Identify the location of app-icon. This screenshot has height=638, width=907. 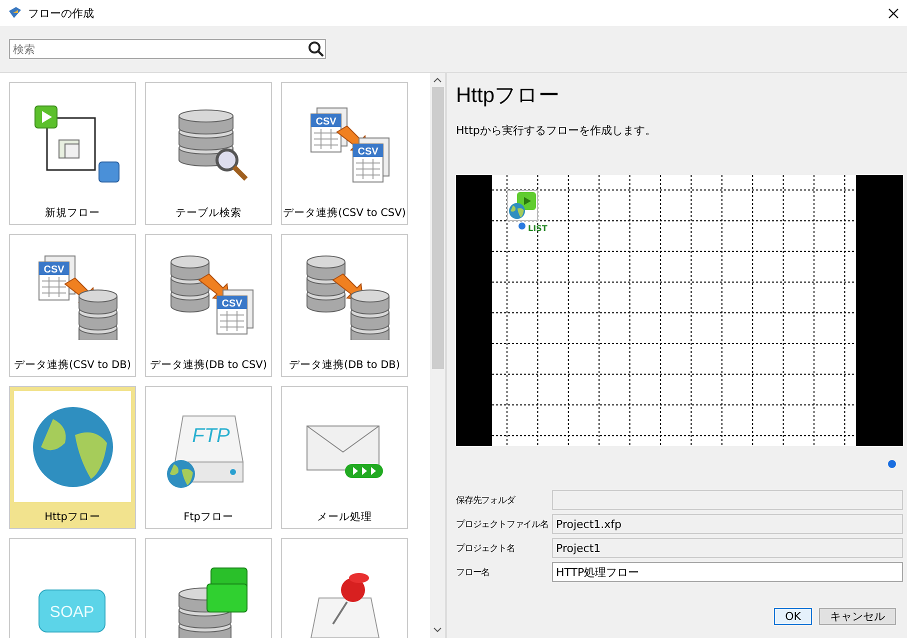
(15, 13).